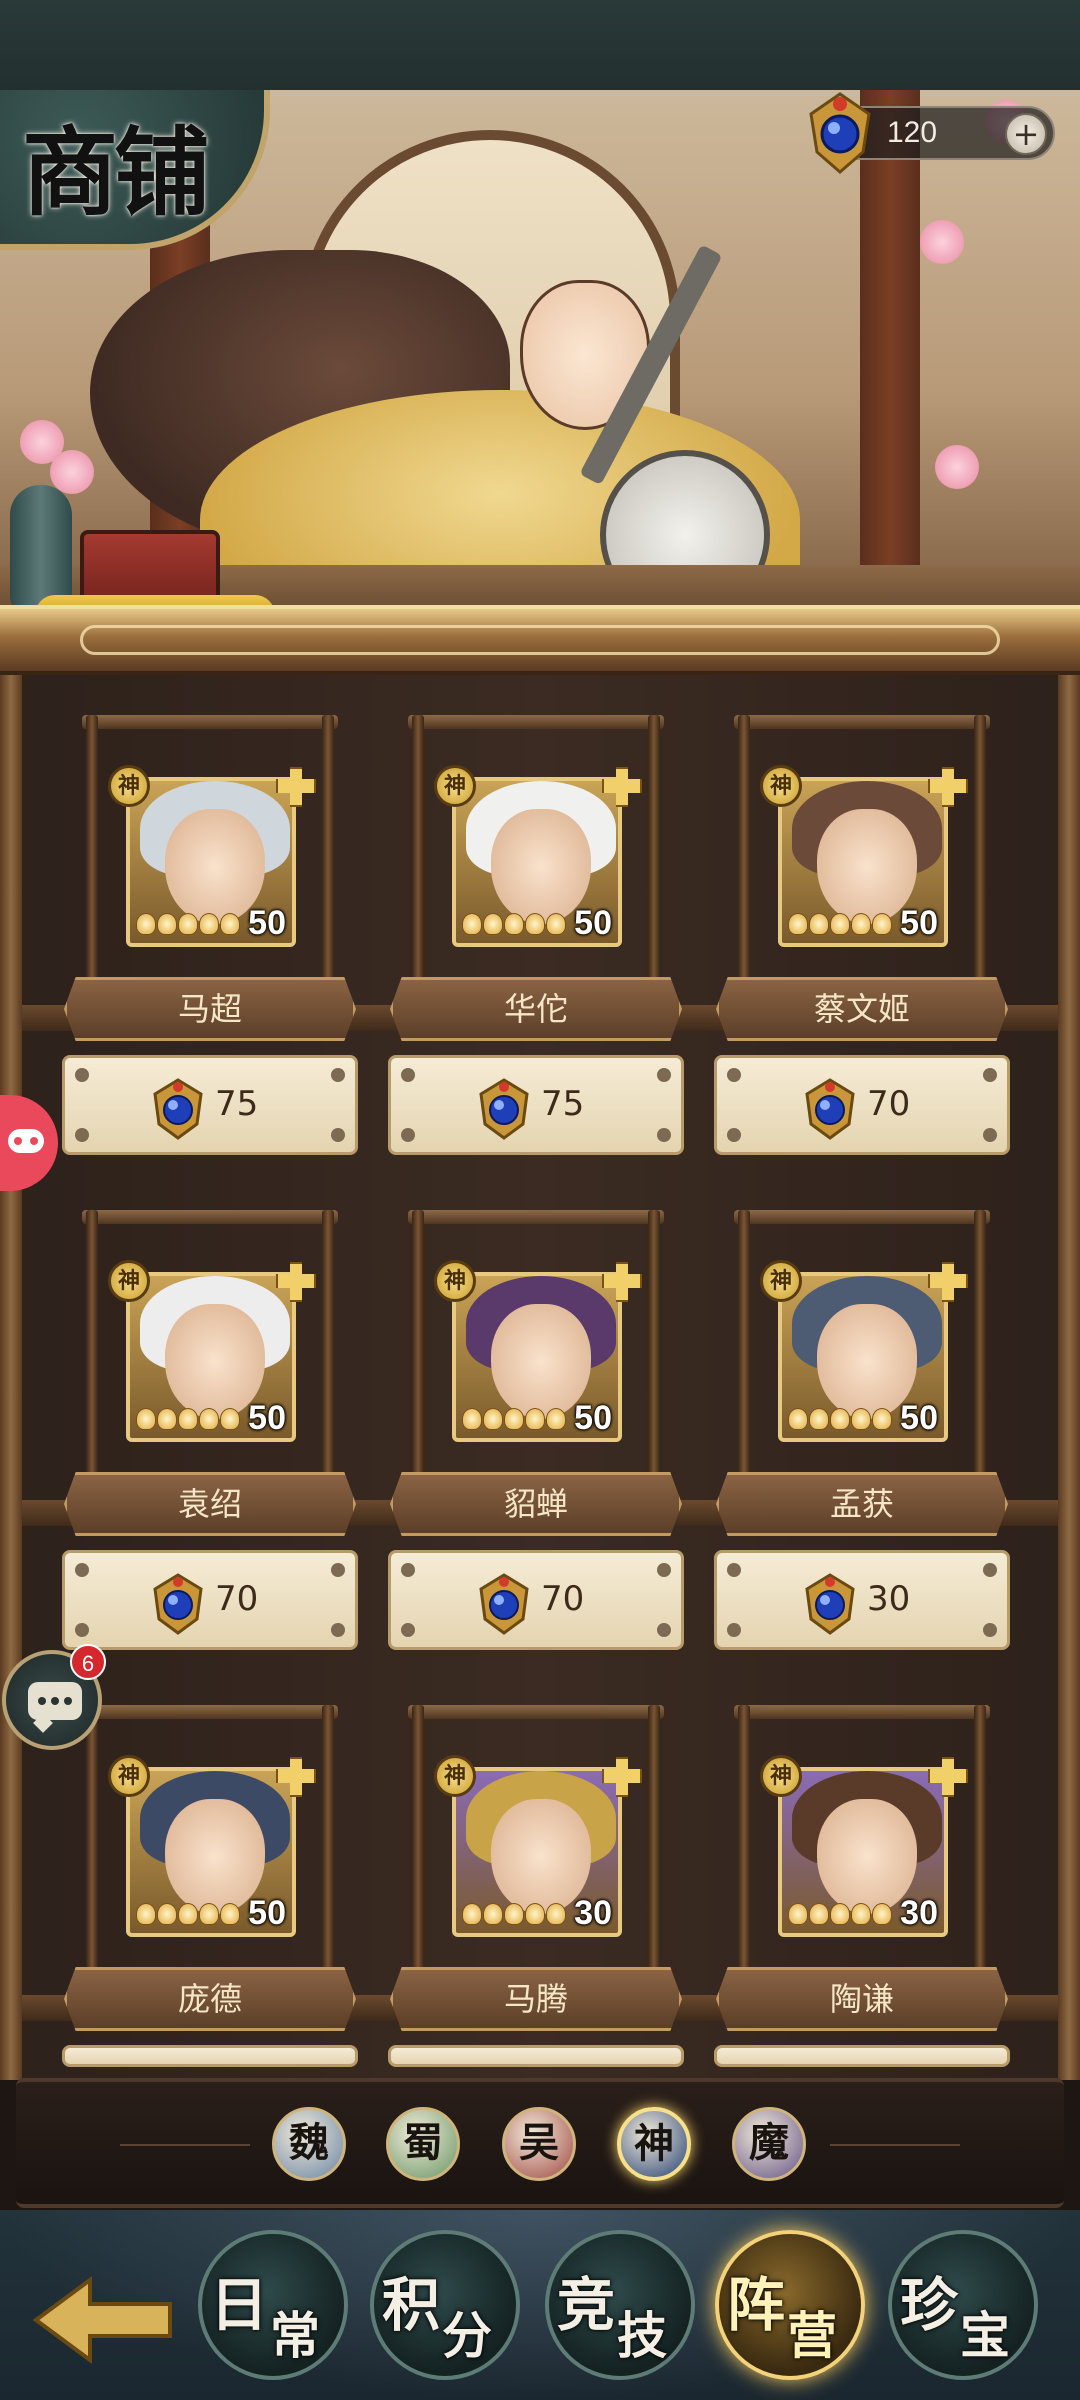  I want to click on add-currency-button: +, so click(1026, 134).